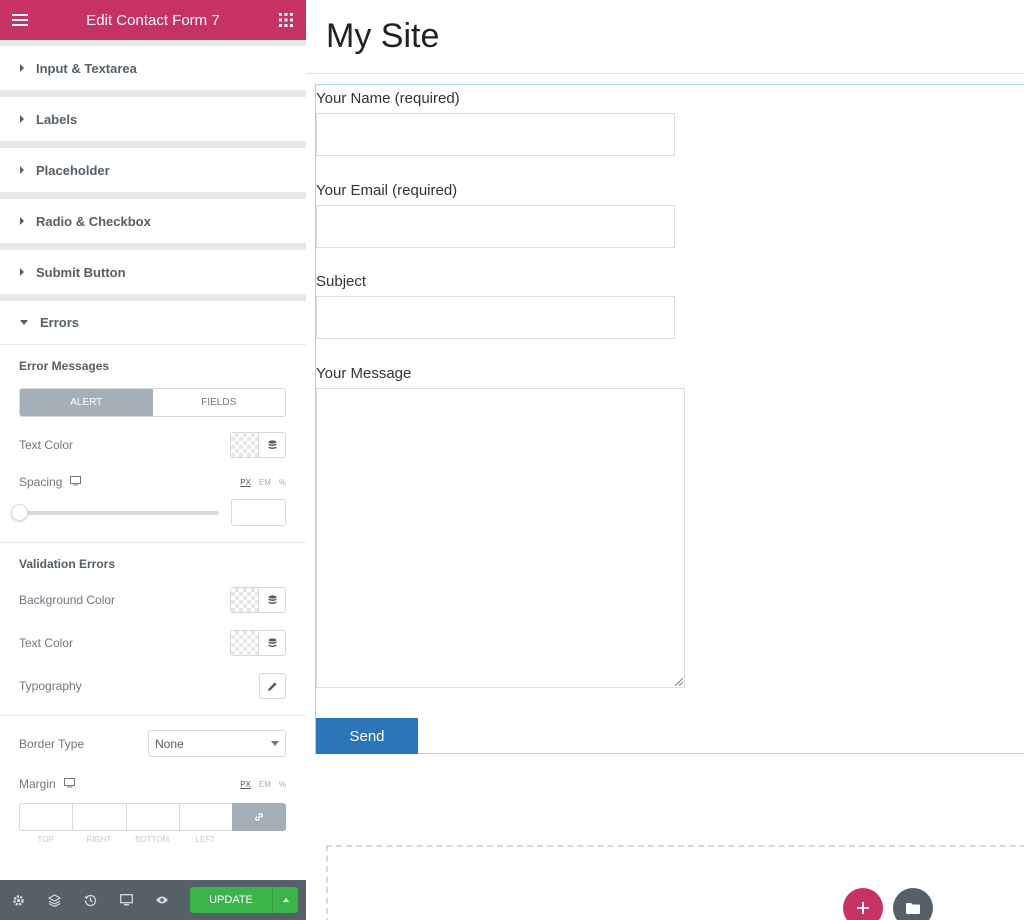 This screenshot has width=1024, height=920. Describe the element at coordinates (495, 317) in the screenshot. I see `subject-field` at that location.